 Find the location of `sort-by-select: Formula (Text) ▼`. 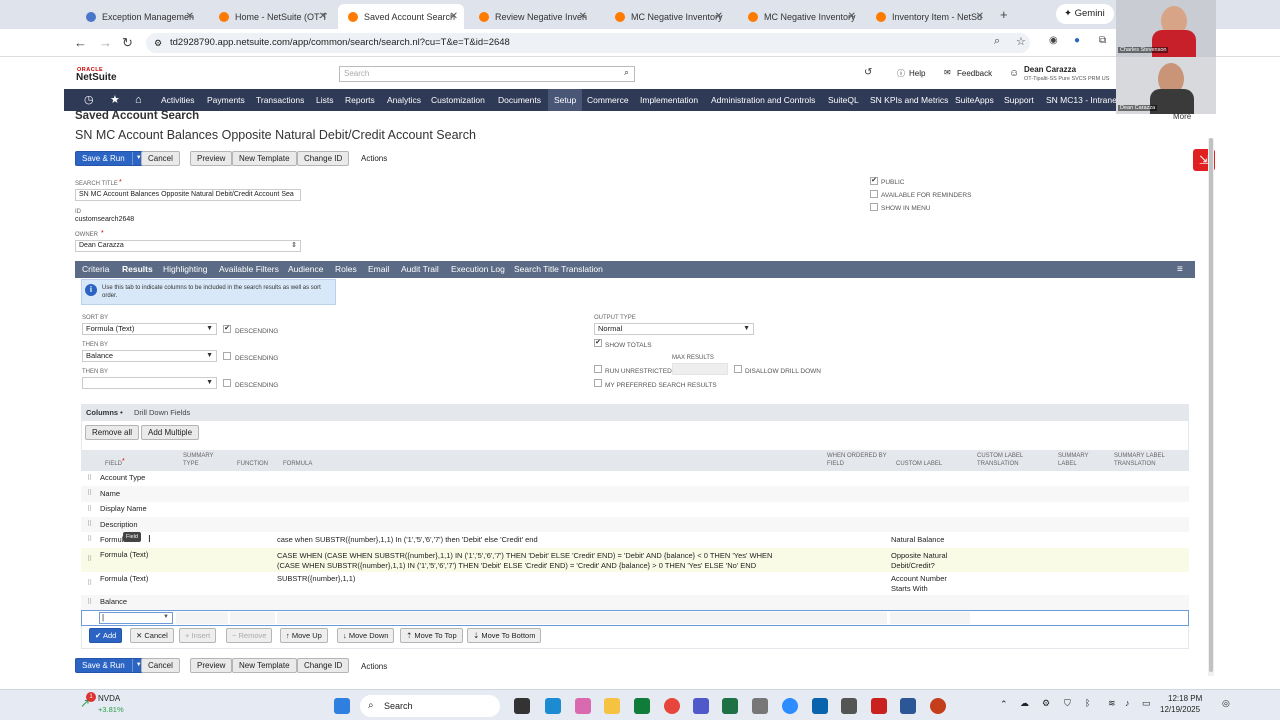

sort-by-select: Formula (Text) ▼ is located at coordinates (149, 329).